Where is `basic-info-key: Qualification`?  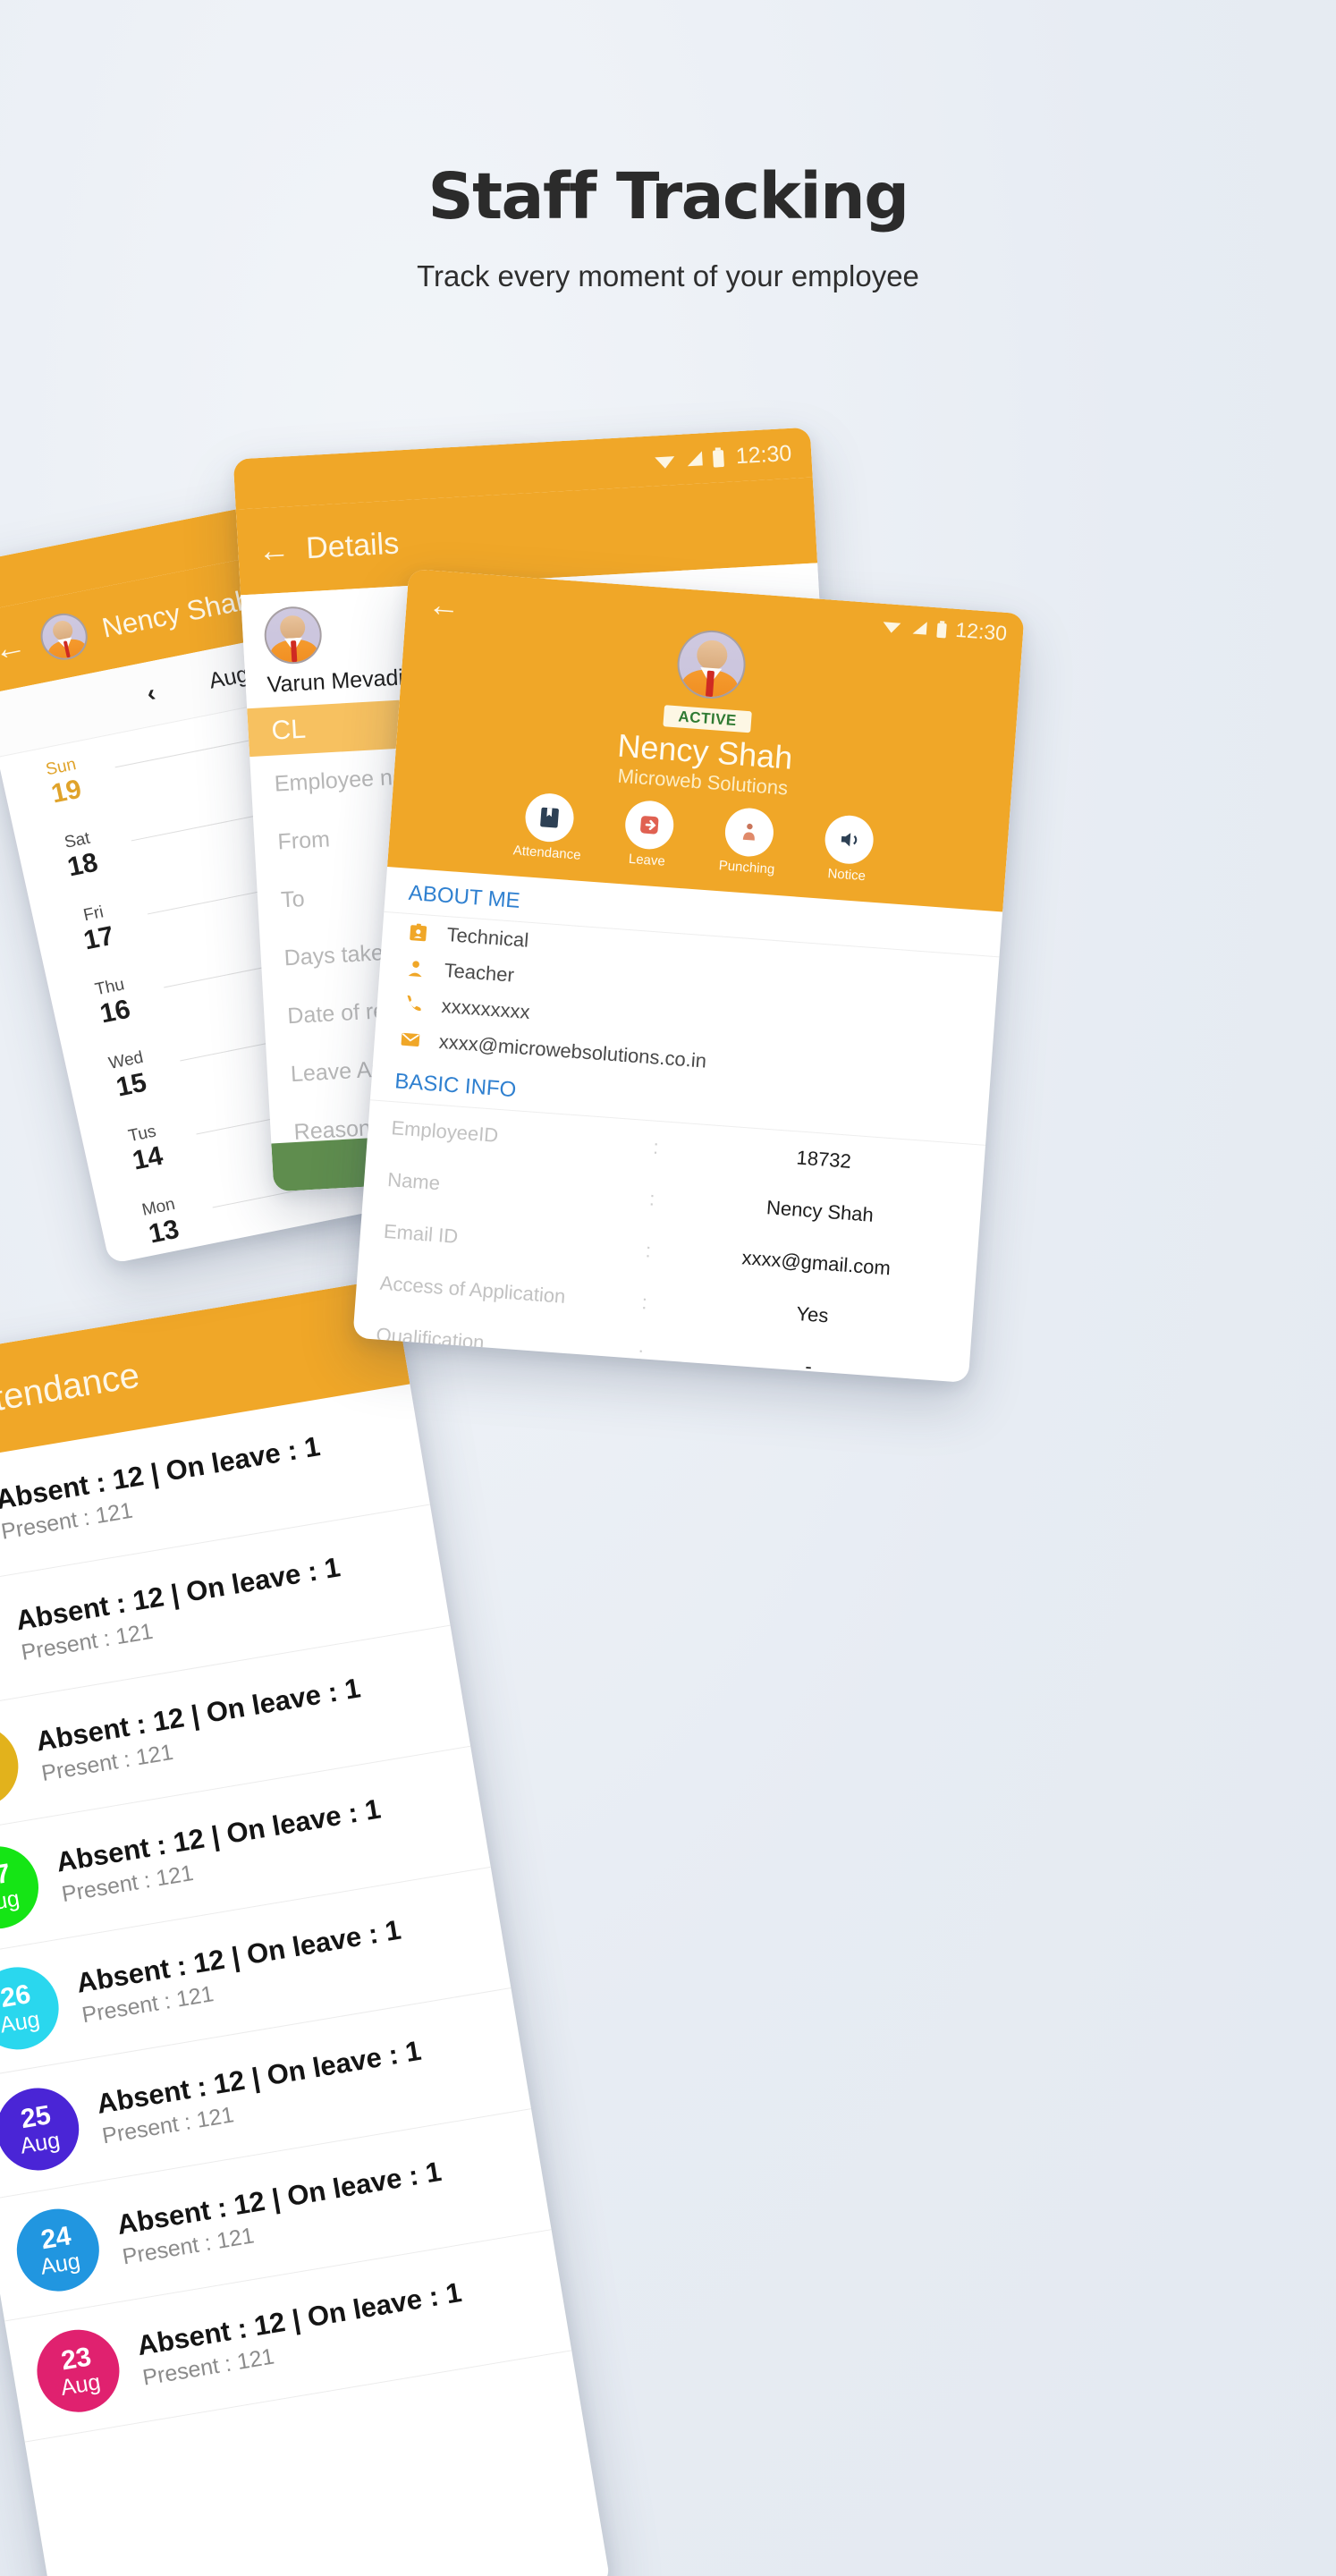
basic-info-key: Qualification is located at coordinates (431, 1338).